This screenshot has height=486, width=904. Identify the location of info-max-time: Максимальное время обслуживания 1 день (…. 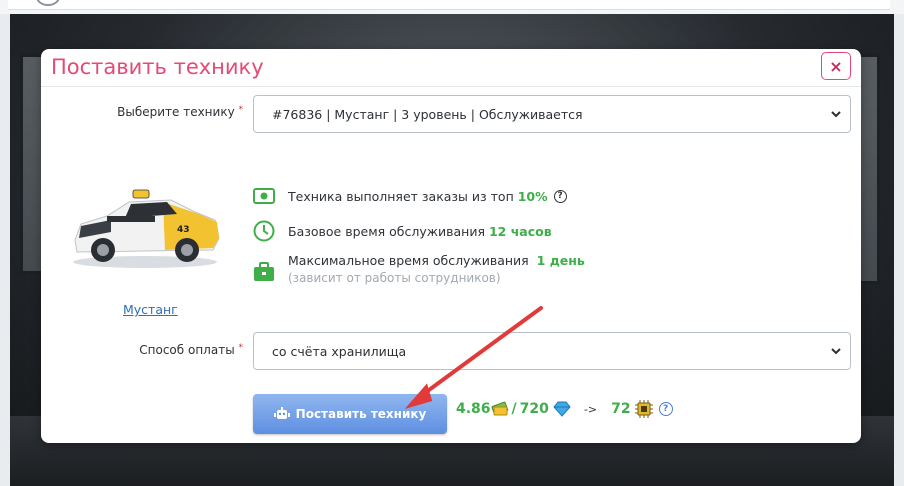
(419, 269).